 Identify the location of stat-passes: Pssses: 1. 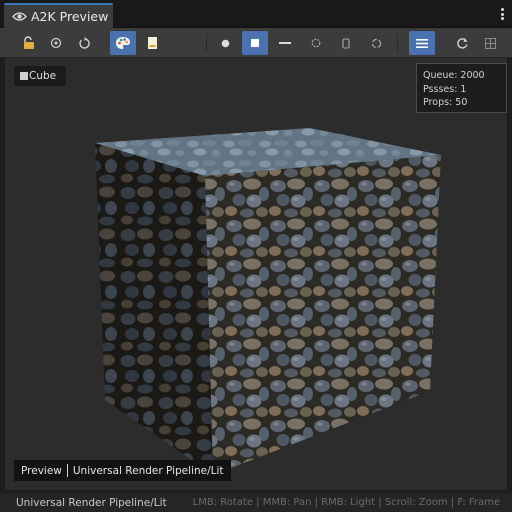
(445, 89).